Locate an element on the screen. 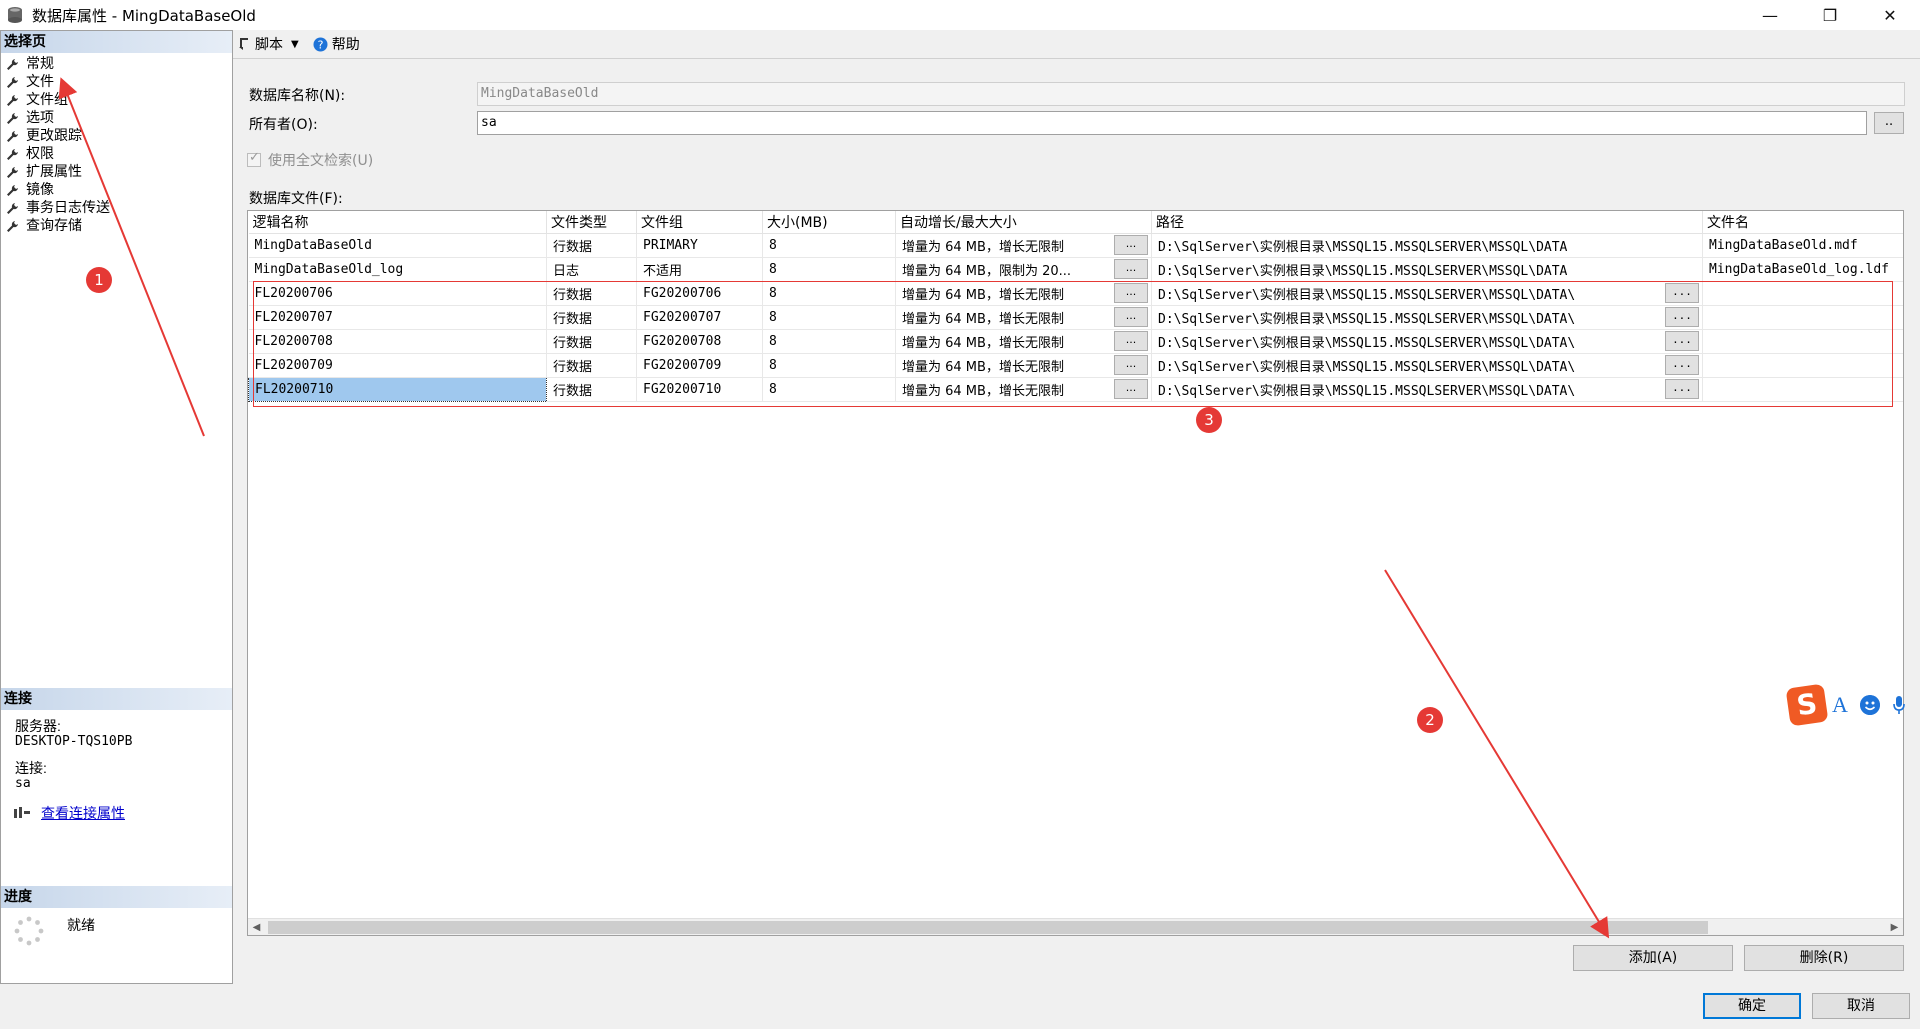 This screenshot has height=1029, width=1920. ime-language-icon: A is located at coordinates (1840, 705).